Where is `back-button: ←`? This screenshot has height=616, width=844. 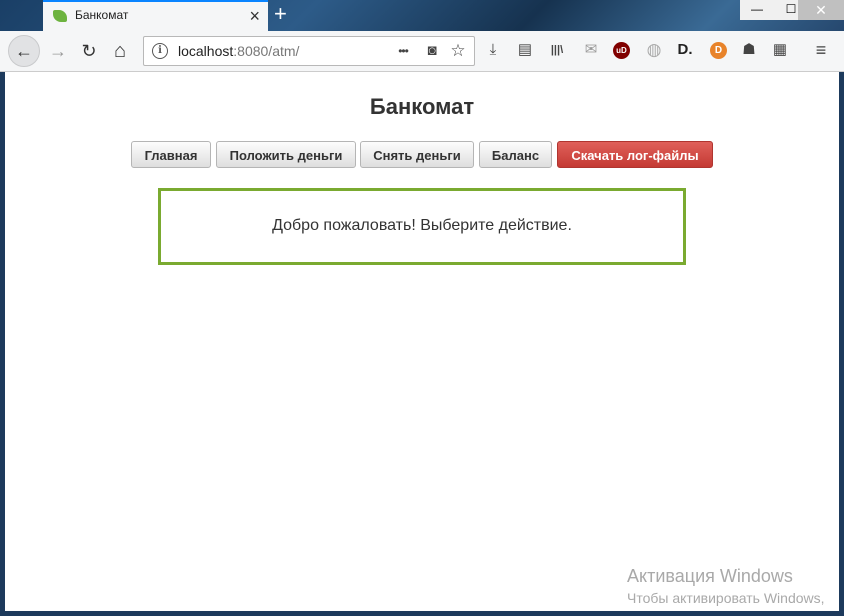 back-button: ← is located at coordinates (24, 51).